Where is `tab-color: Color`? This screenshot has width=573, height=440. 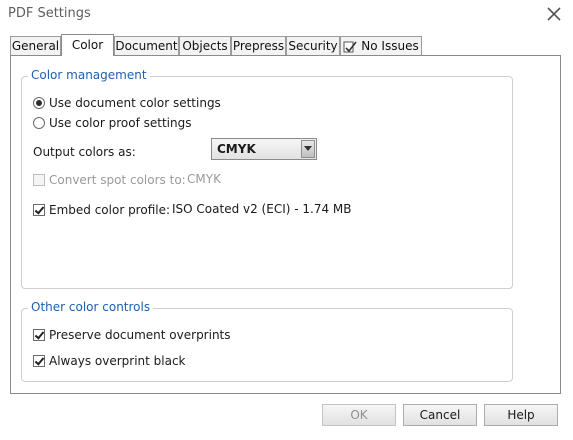 tab-color: Color is located at coordinates (87, 45).